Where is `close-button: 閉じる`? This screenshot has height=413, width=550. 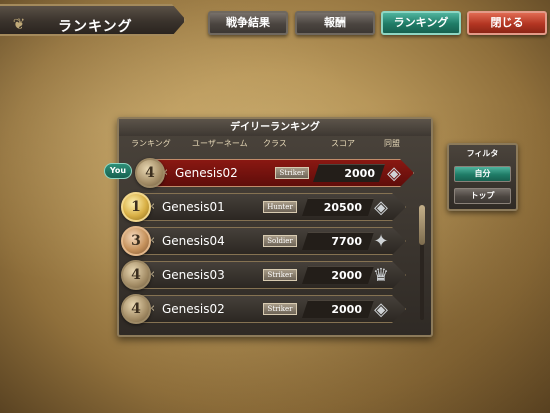
close-button: 閉じる is located at coordinates (507, 23).